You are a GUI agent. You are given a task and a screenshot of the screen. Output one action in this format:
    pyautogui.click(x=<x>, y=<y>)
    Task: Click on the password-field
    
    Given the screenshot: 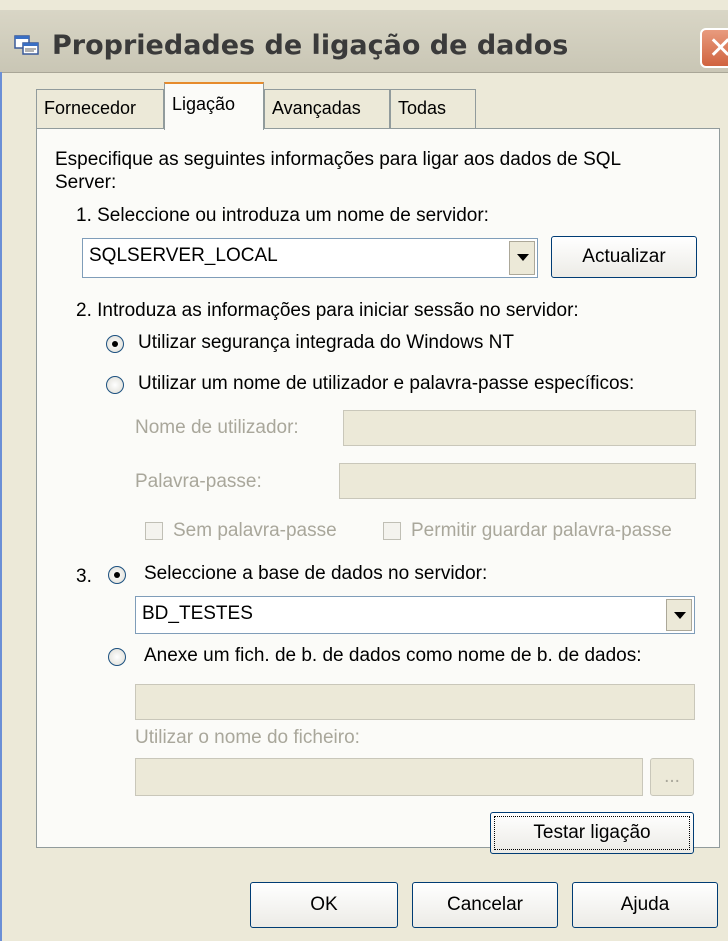 What is the action you would take?
    pyautogui.click(x=517, y=481)
    